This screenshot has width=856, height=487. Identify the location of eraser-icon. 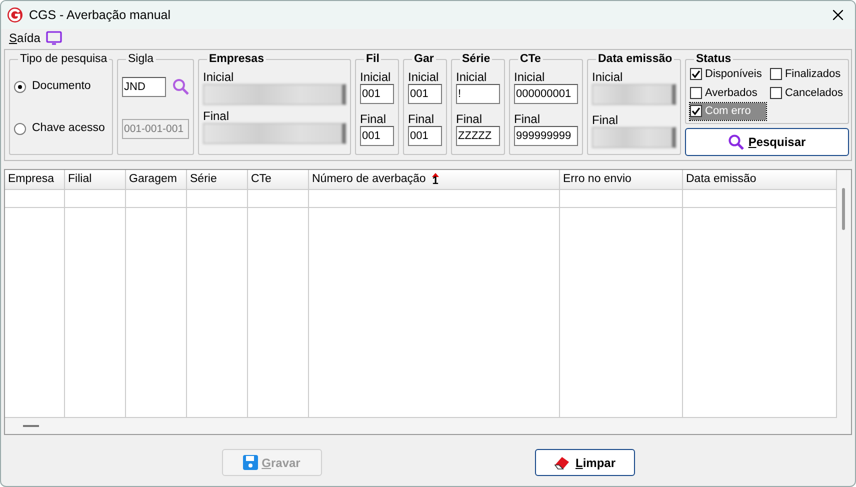
(562, 462).